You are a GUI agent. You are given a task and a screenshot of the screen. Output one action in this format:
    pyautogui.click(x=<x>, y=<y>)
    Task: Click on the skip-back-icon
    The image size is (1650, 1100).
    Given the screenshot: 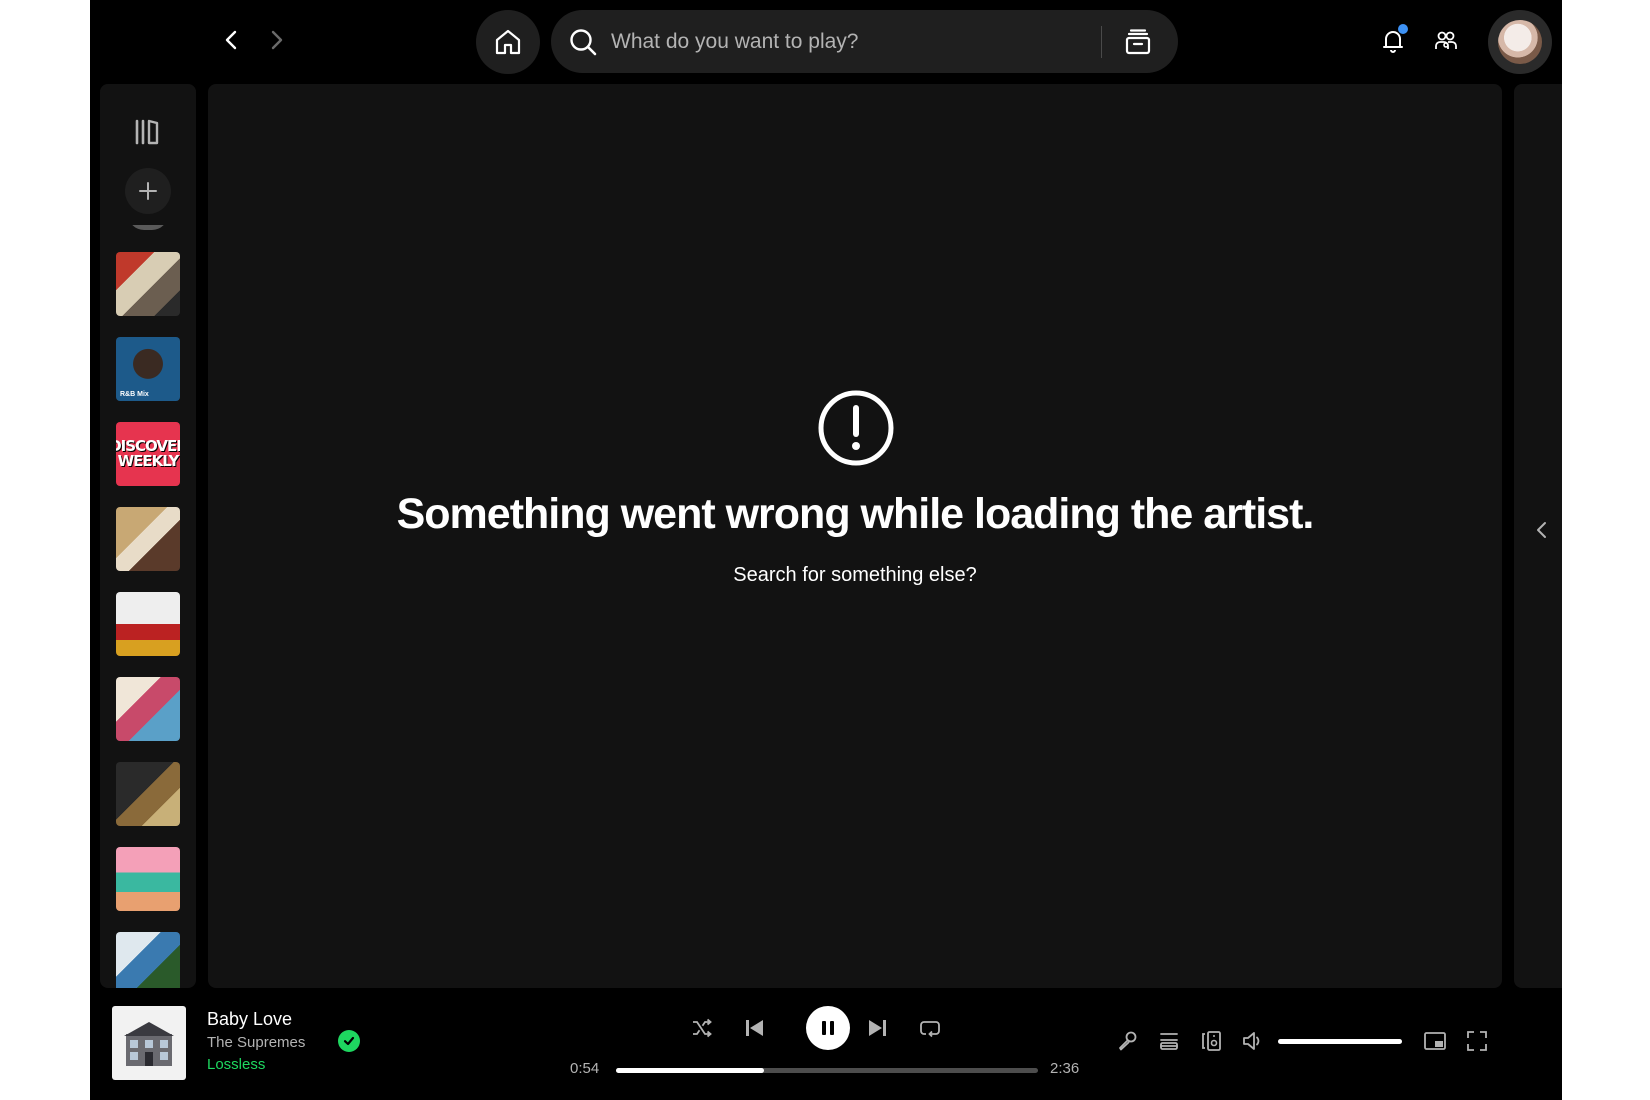 What is the action you would take?
    pyautogui.click(x=754, y=1028)
    